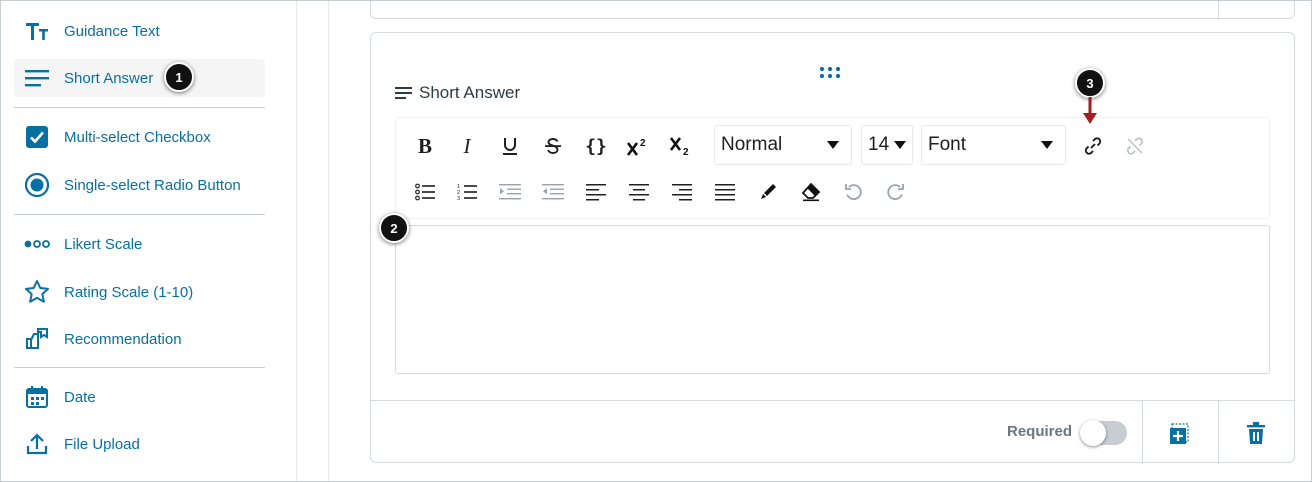 This screenshot has height=482, width=1312. Describe the element at coordinates (1135, 146) in the screenshot. I see `remove-link-icon` at that location.